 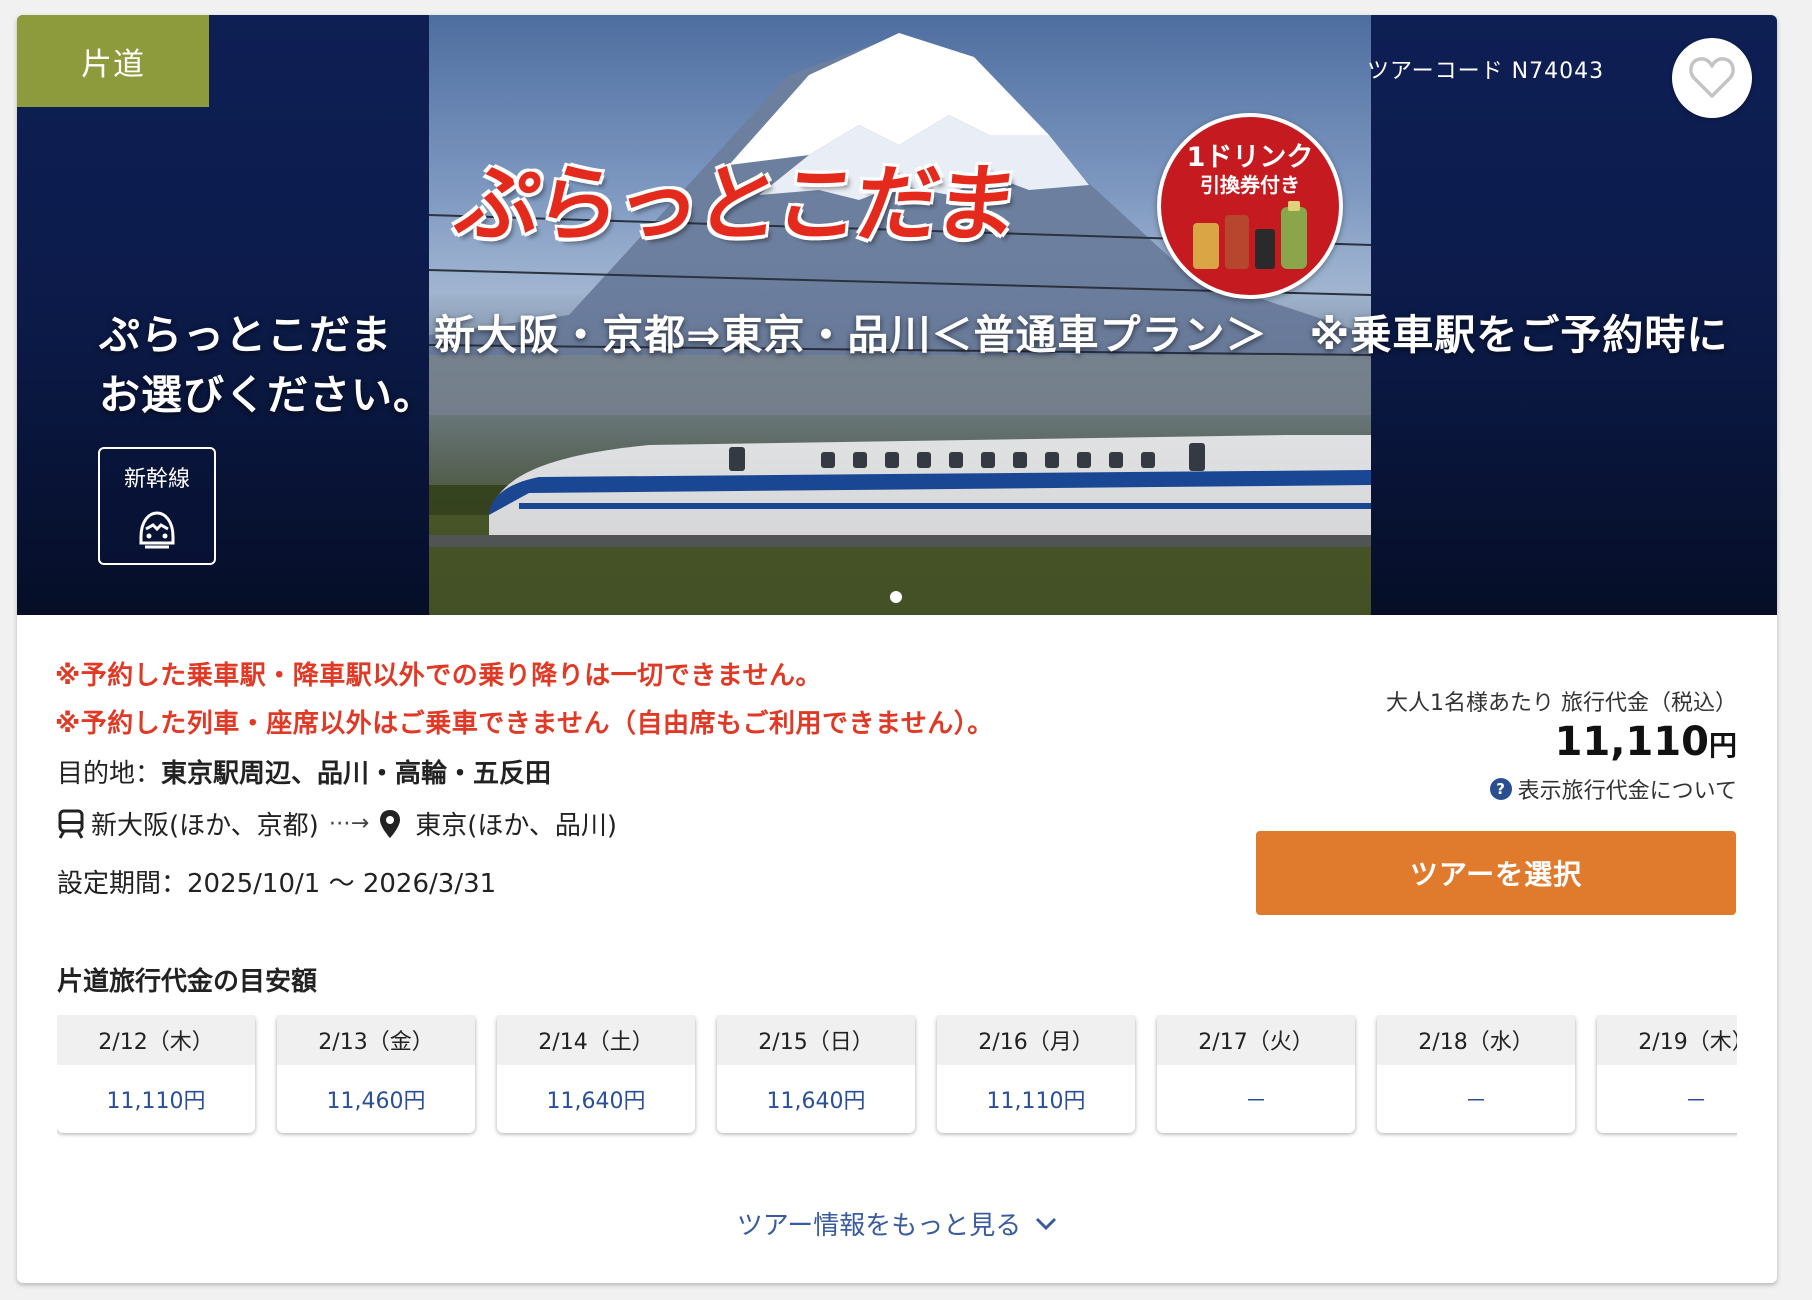 I want to click on select-tour-button: ツアーを選択, so click(x=1496, y=873).